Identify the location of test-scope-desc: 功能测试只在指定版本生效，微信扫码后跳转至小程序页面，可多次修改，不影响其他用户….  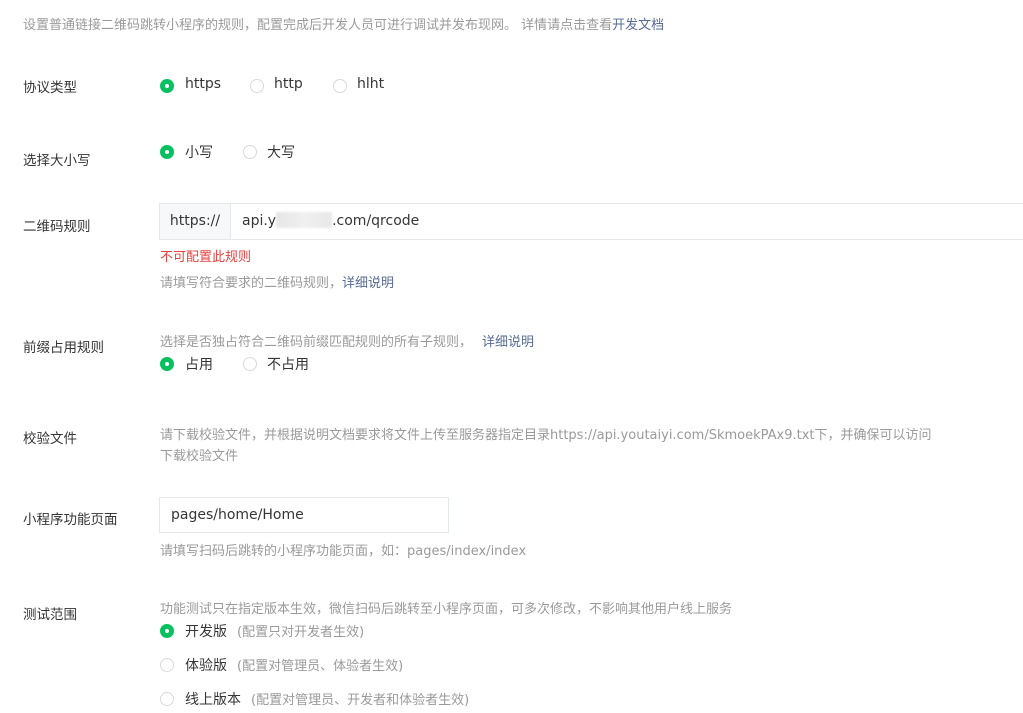
(446, 609).